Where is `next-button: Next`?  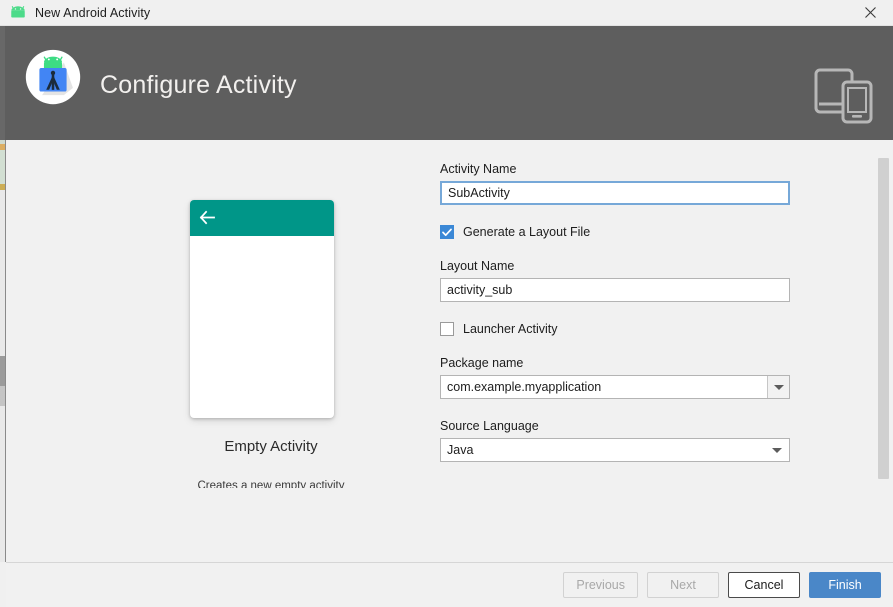
next-button: Next is located at coordinates (683, 585).